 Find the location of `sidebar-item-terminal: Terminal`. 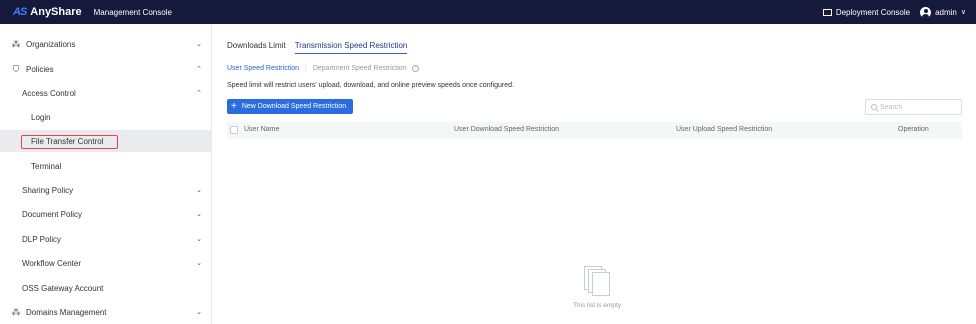

sidebar-item-terminal: Terminal is located at coordinates (105, 166).